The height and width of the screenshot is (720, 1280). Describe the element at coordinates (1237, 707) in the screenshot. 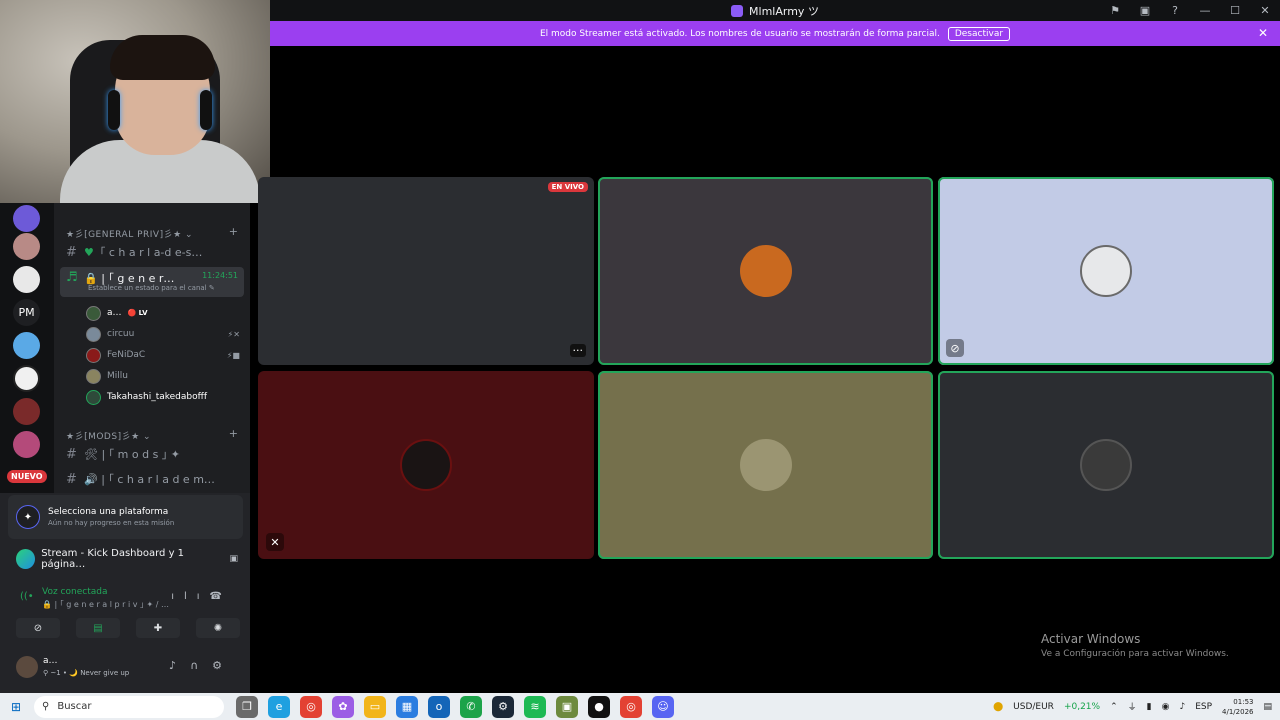

I see `clock: 01:53 4/1/2026` at that location.